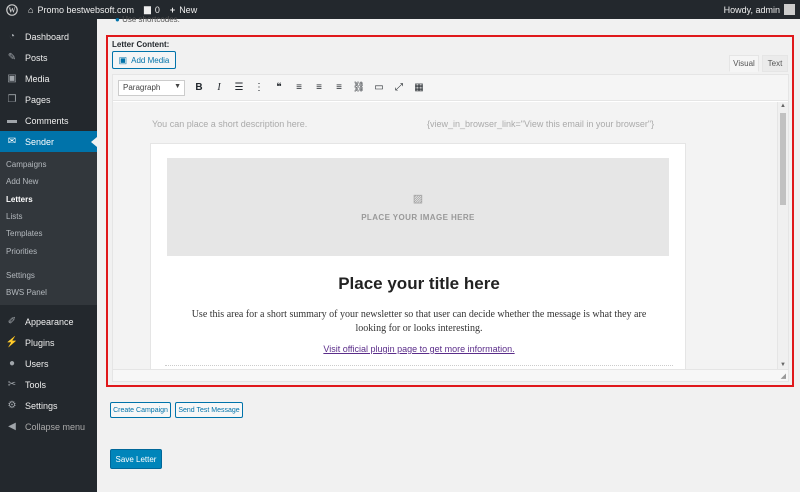  What do you see at coordinates (12, 406) in the screenshot?
I see `settings-icon: ⚙` at bounding box center [12, 406].